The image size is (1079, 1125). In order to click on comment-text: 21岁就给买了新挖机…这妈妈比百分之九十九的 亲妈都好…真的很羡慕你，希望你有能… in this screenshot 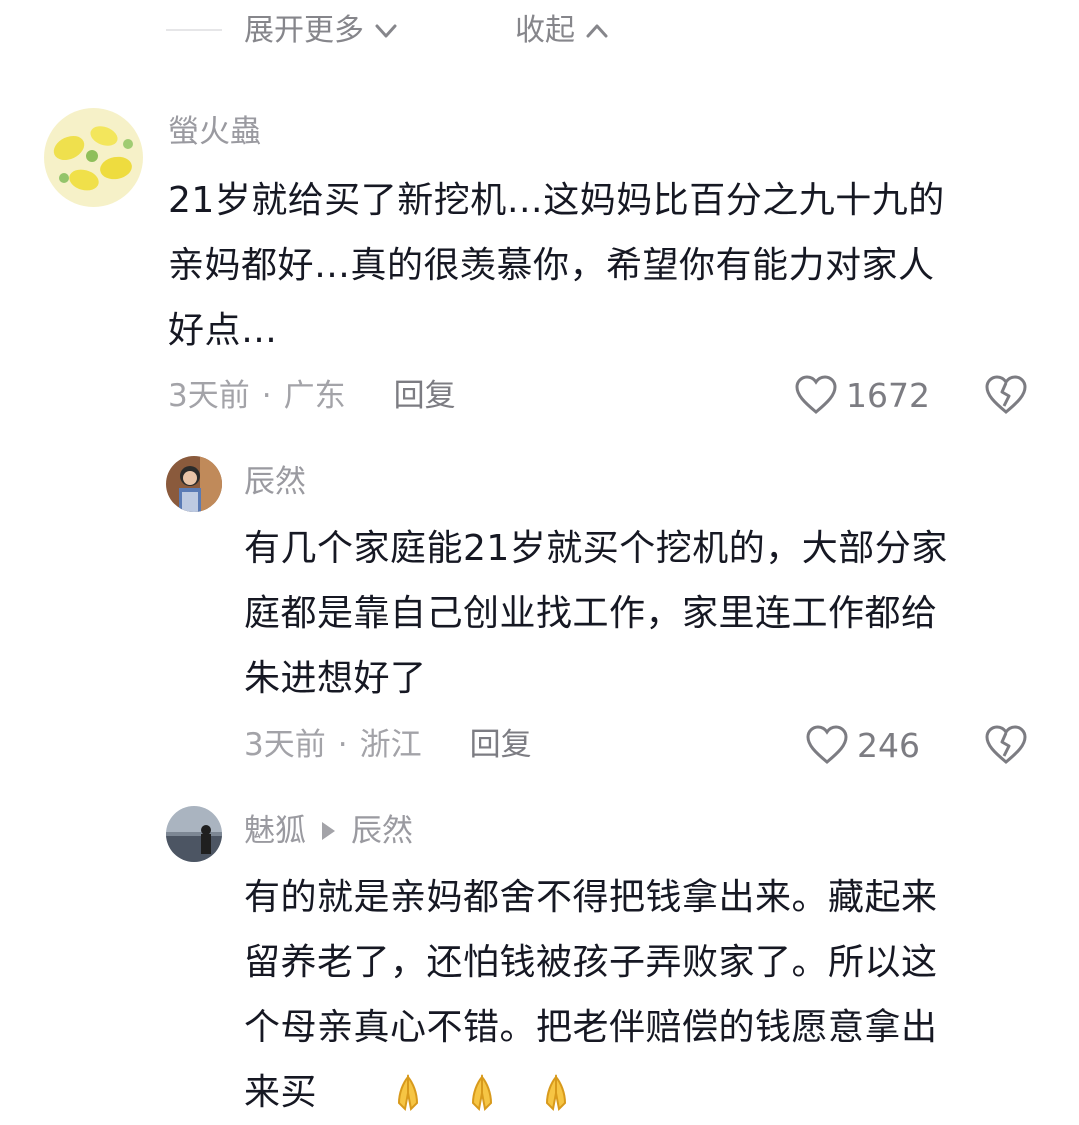, I will do `click(608, 265)`.